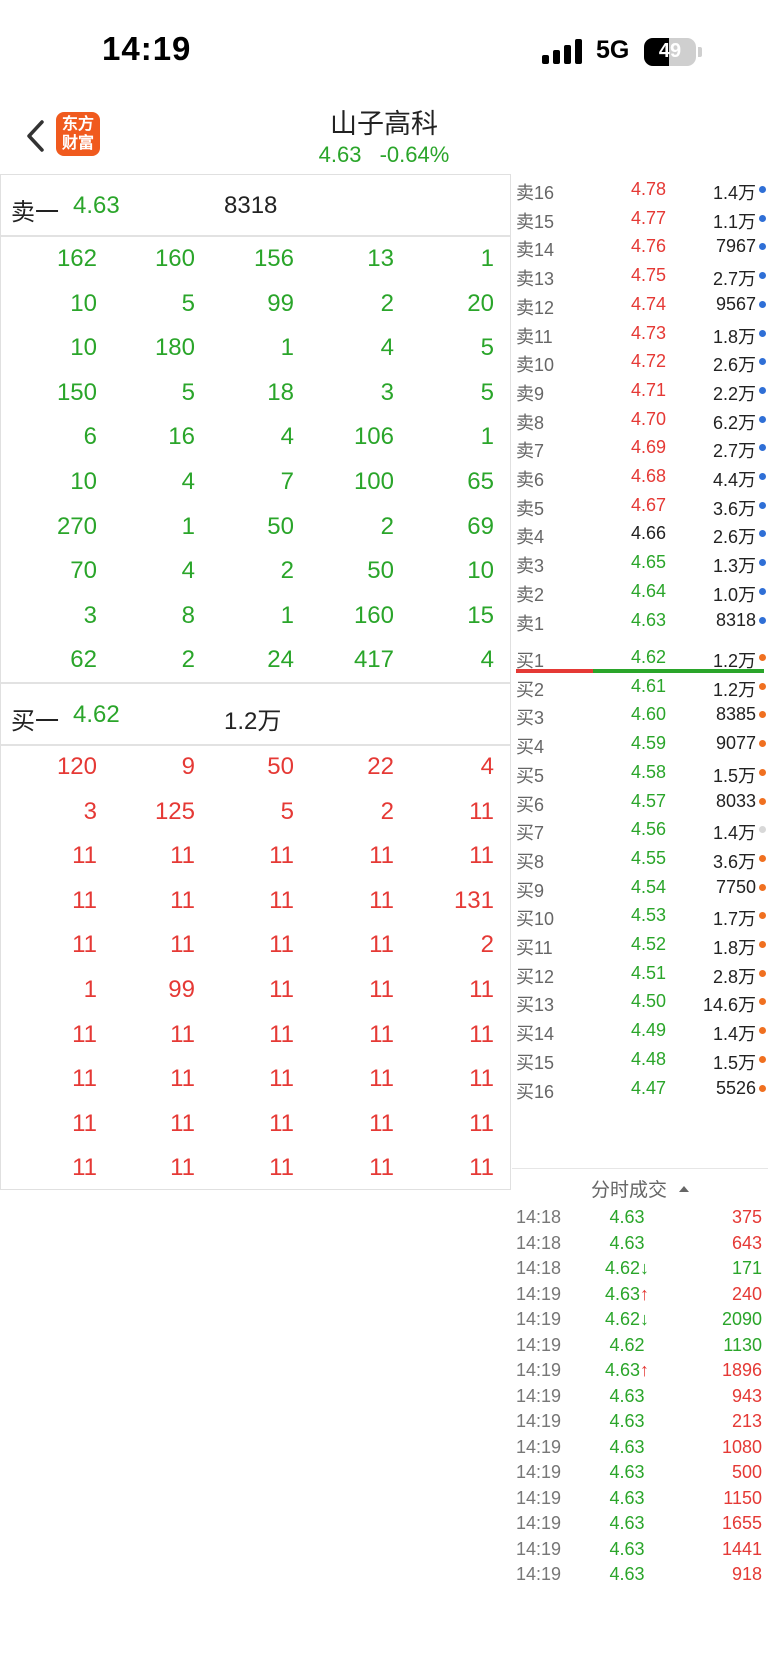 Image resolution: width=768 pixels, height=1665 pixels. Describe the element at coordinates (746, 1472) in the screenshot. I see `tick-volume: 500` at that location.